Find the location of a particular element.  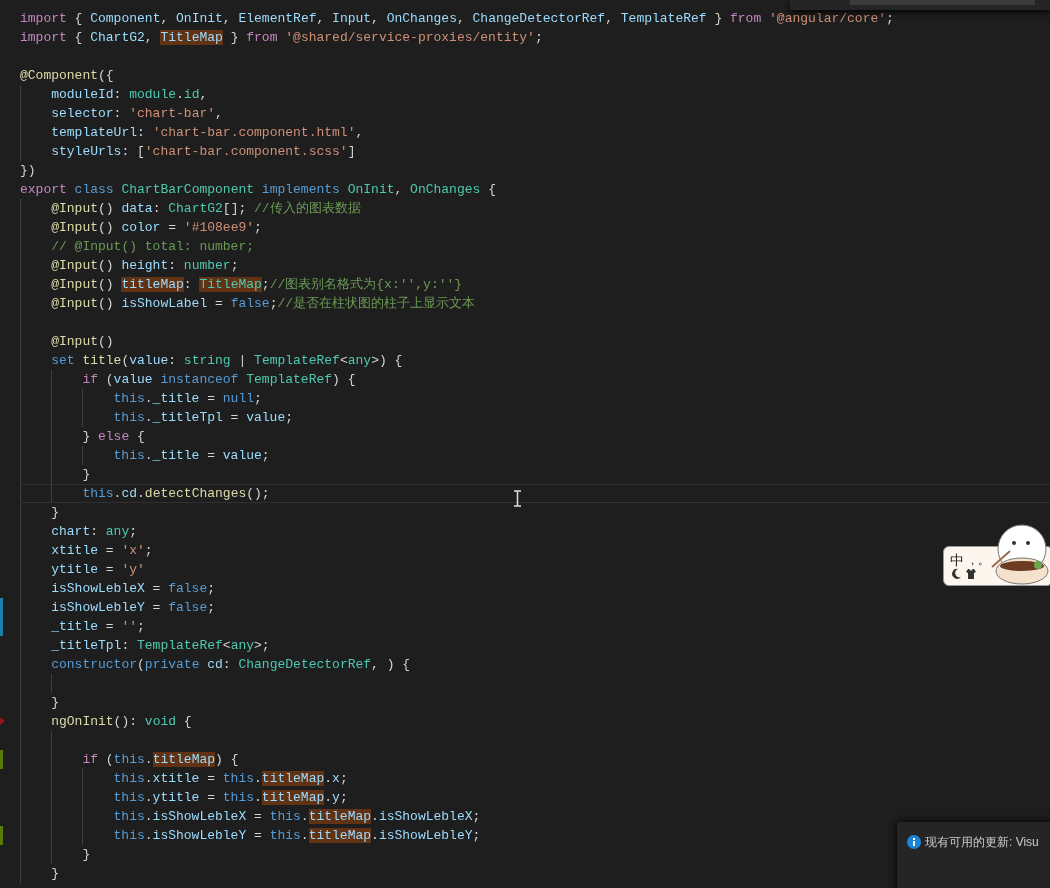

code-line: @Component({ is located at coordinates (67, 76).